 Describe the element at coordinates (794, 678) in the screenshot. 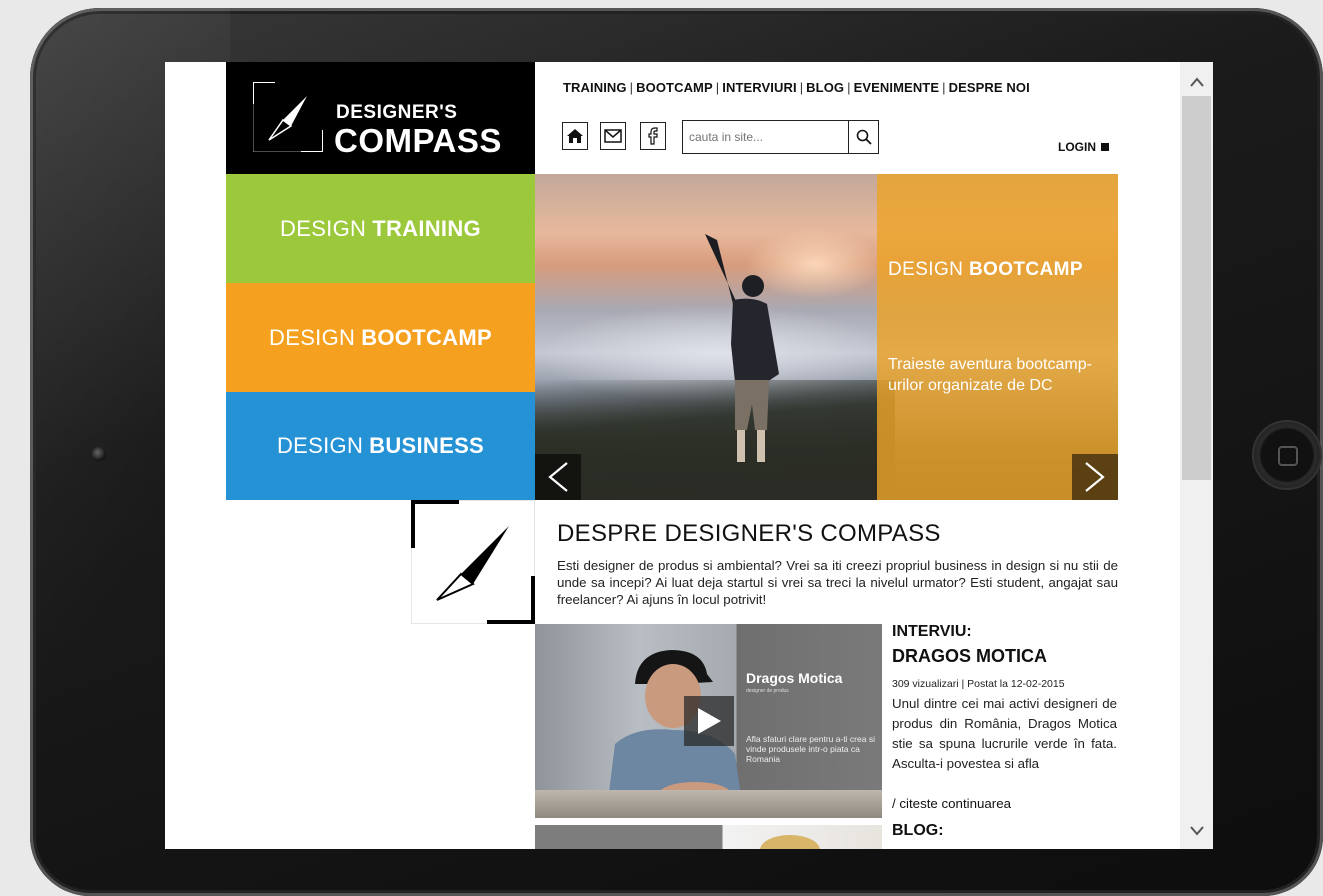

I see `video-overlay-name: Dragos Motica` at that location.